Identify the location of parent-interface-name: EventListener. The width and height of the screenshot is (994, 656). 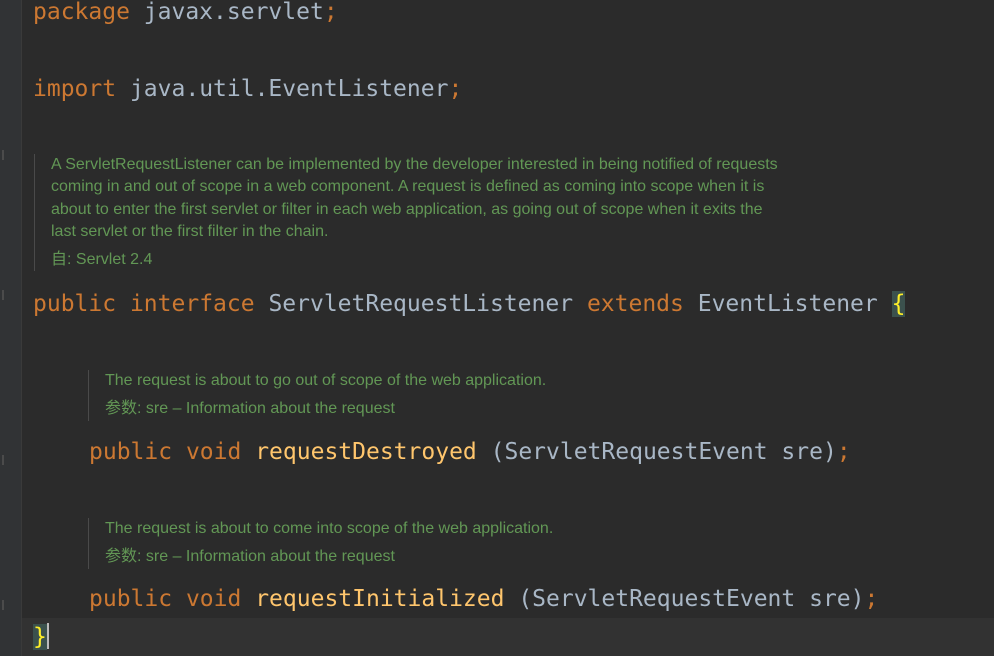
(787, 304).